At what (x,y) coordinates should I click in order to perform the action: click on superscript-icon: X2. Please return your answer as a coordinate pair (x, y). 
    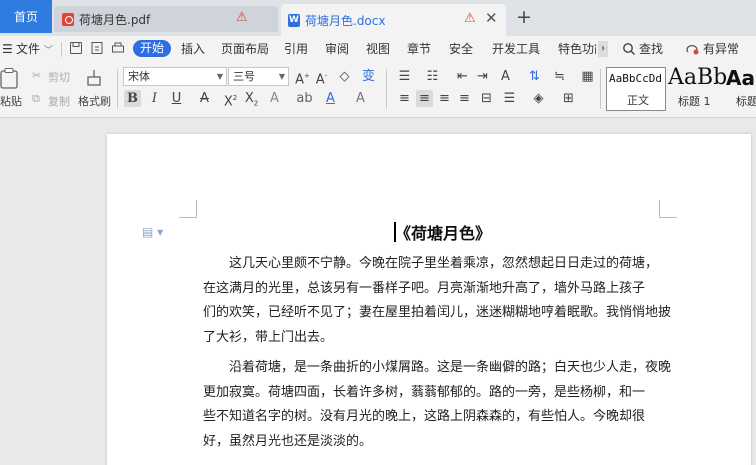
    Looking at the image, I should click on (230, 99).